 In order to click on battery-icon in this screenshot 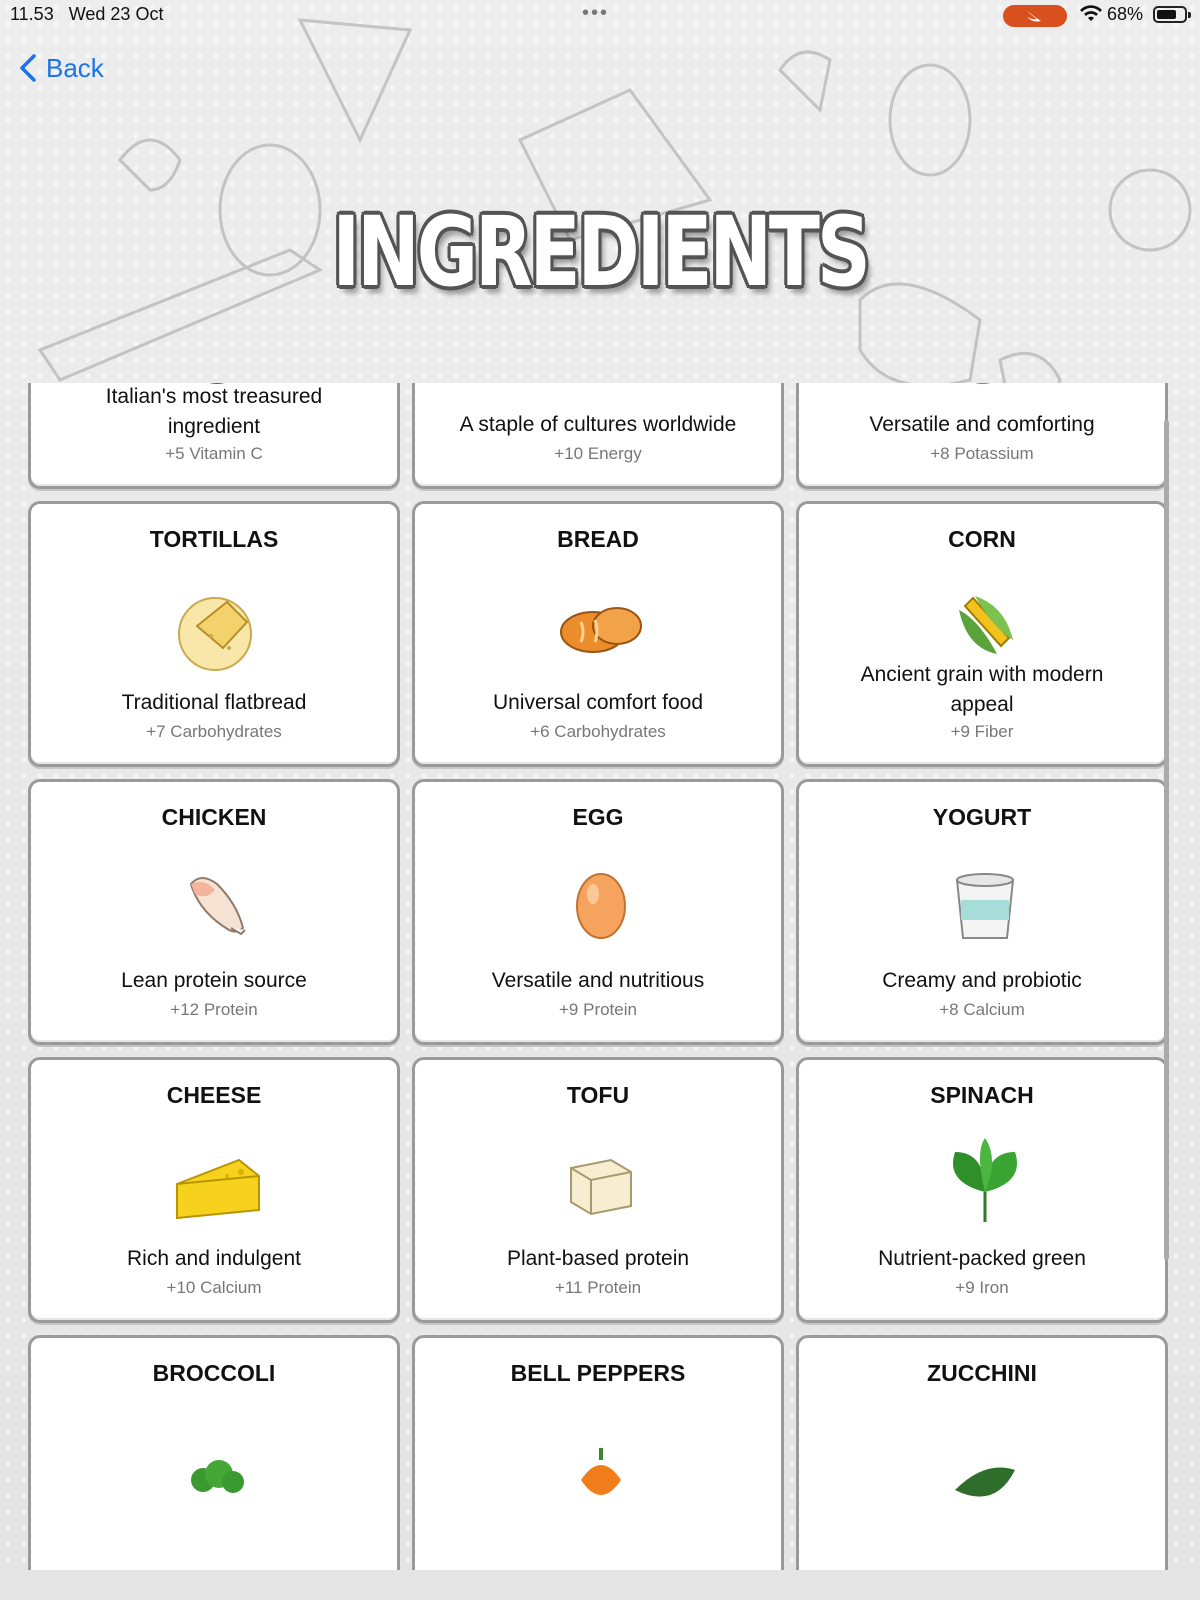, I will do `click(1170, 14)`.